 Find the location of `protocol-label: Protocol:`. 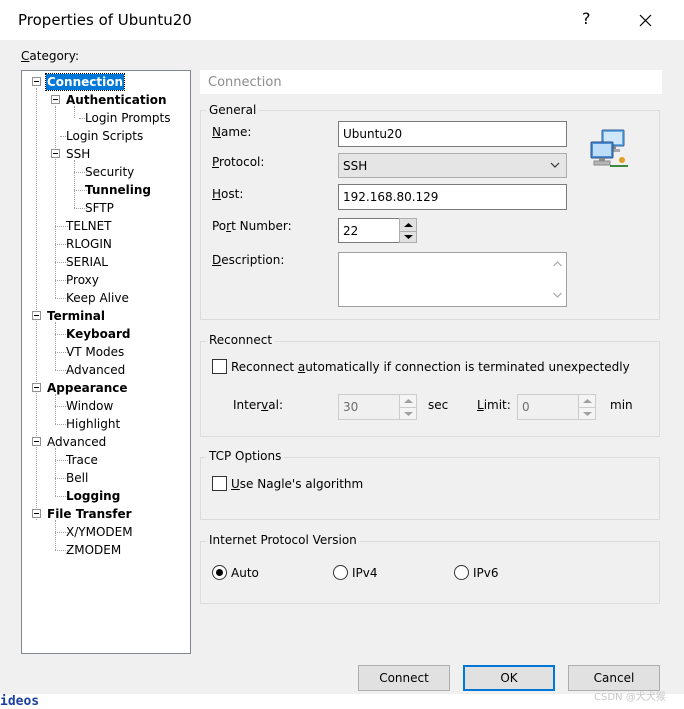

protocol-label: Protocol: is located at coordinates (238, 162).